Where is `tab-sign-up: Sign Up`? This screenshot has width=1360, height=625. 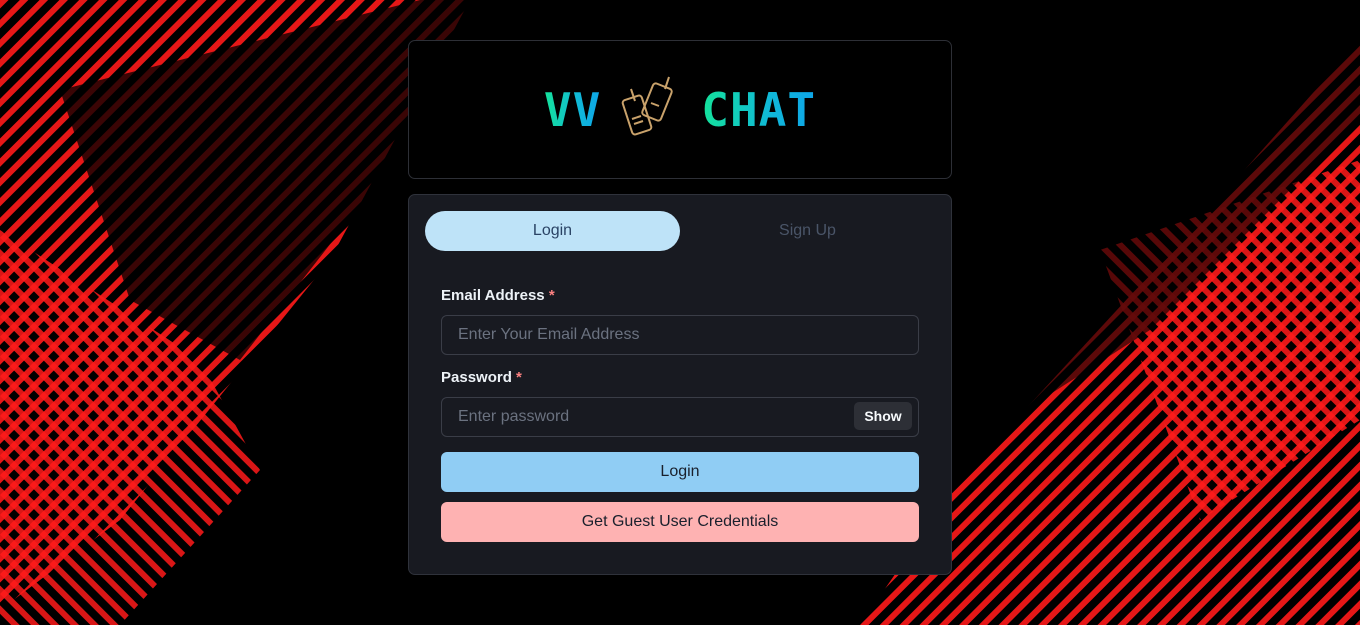
tab-sign-up: Sign Up is located at coordinates (807, 231).